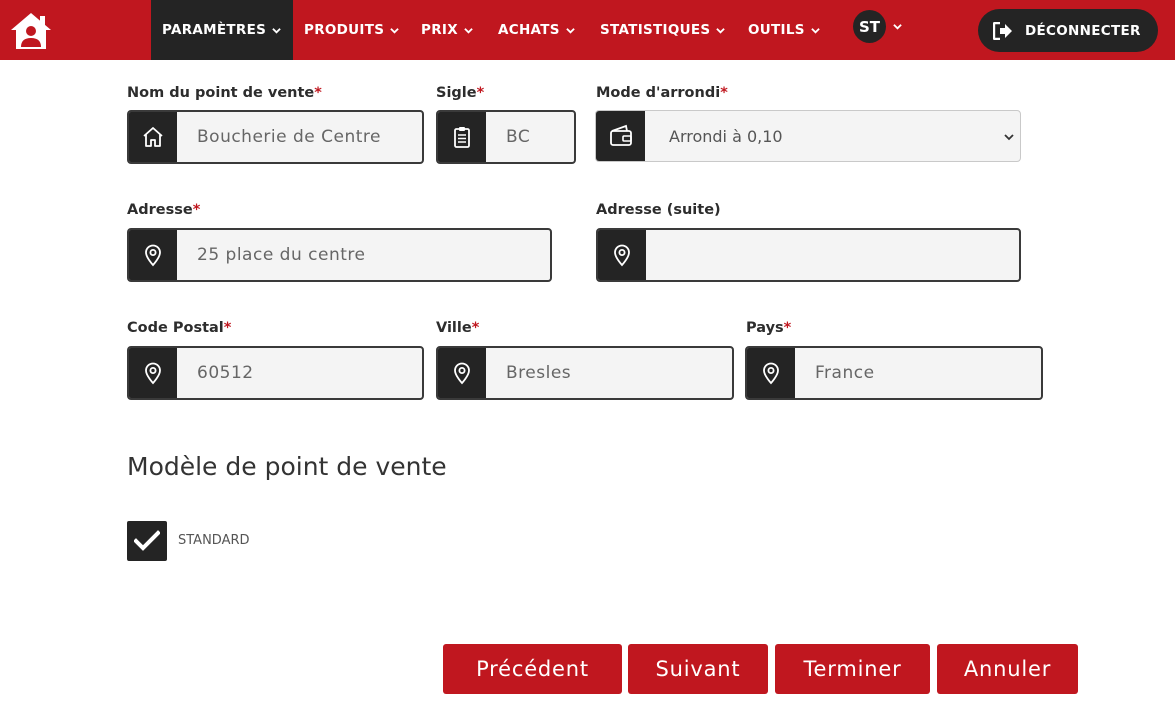  I want to click on previous-button: Précédent, so click(532, 669).